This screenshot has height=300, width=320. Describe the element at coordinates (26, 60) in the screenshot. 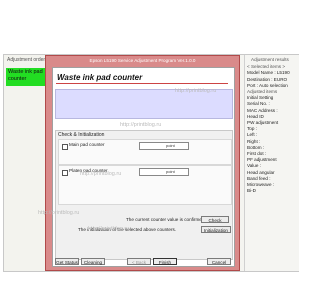

I see `left-panel-title: Adjustment order` at that location.